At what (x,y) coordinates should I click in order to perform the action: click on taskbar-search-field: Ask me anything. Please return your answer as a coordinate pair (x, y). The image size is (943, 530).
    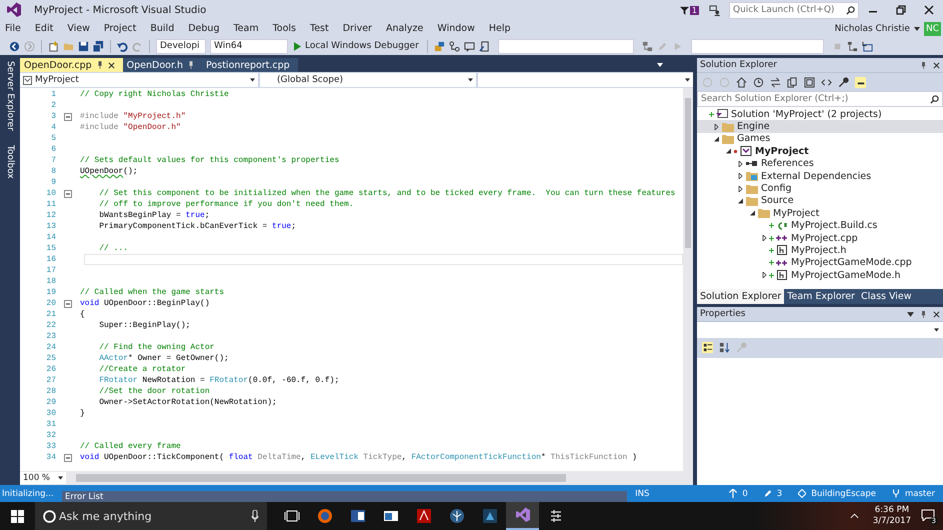
    Looking at the image, I should click on (151, 516).